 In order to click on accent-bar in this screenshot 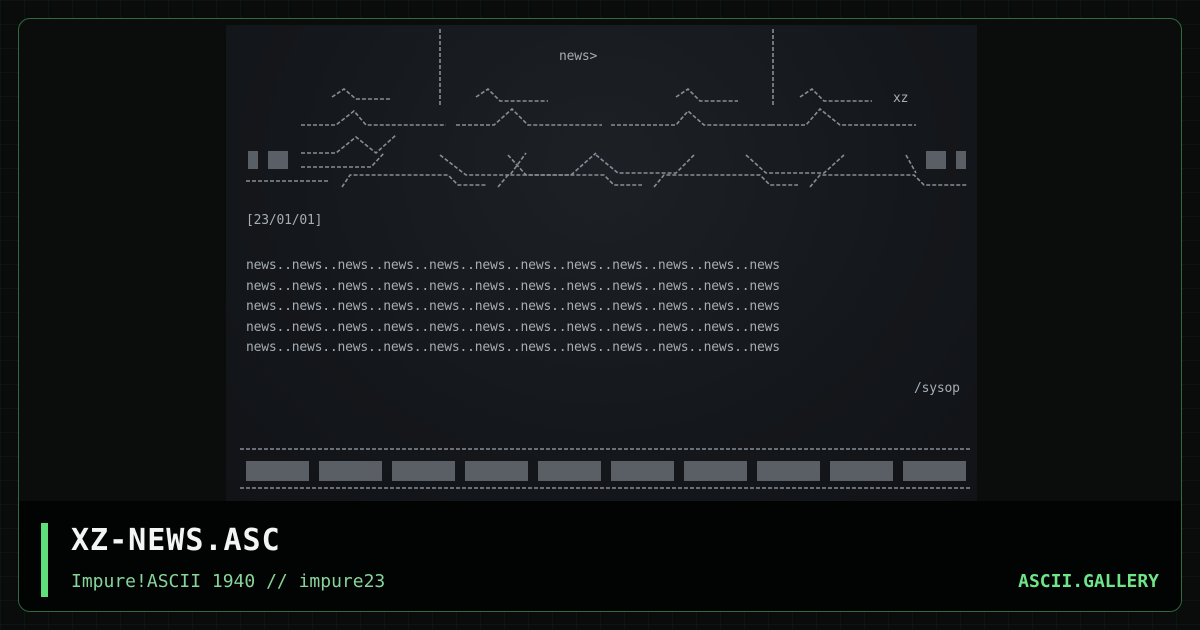, I will do `click(44, 560)`.